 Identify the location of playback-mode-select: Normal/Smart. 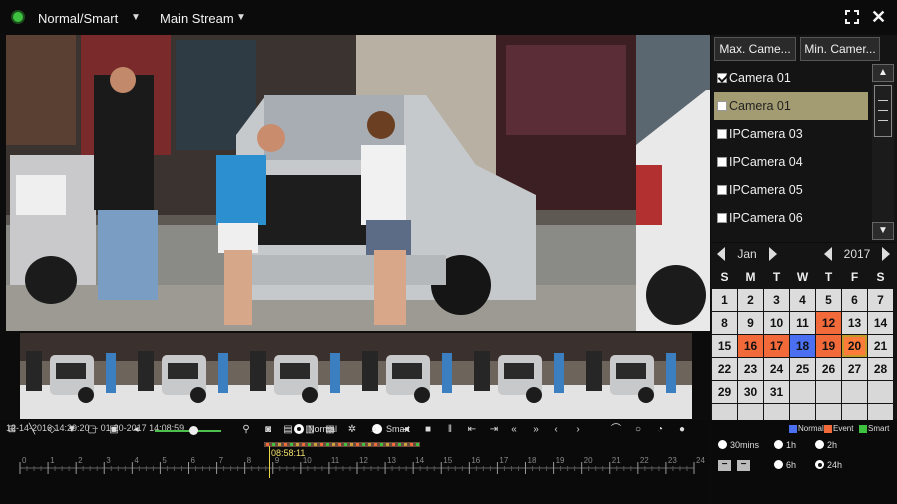
(78, 18).